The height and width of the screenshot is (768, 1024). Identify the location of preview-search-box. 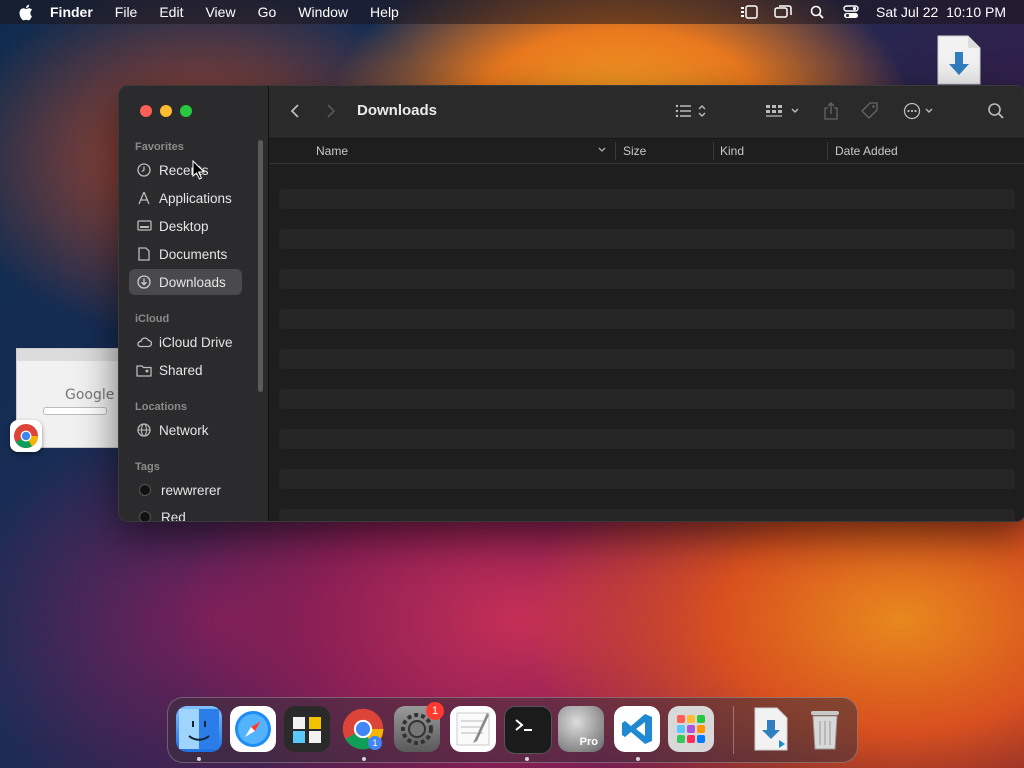
(75, 411).